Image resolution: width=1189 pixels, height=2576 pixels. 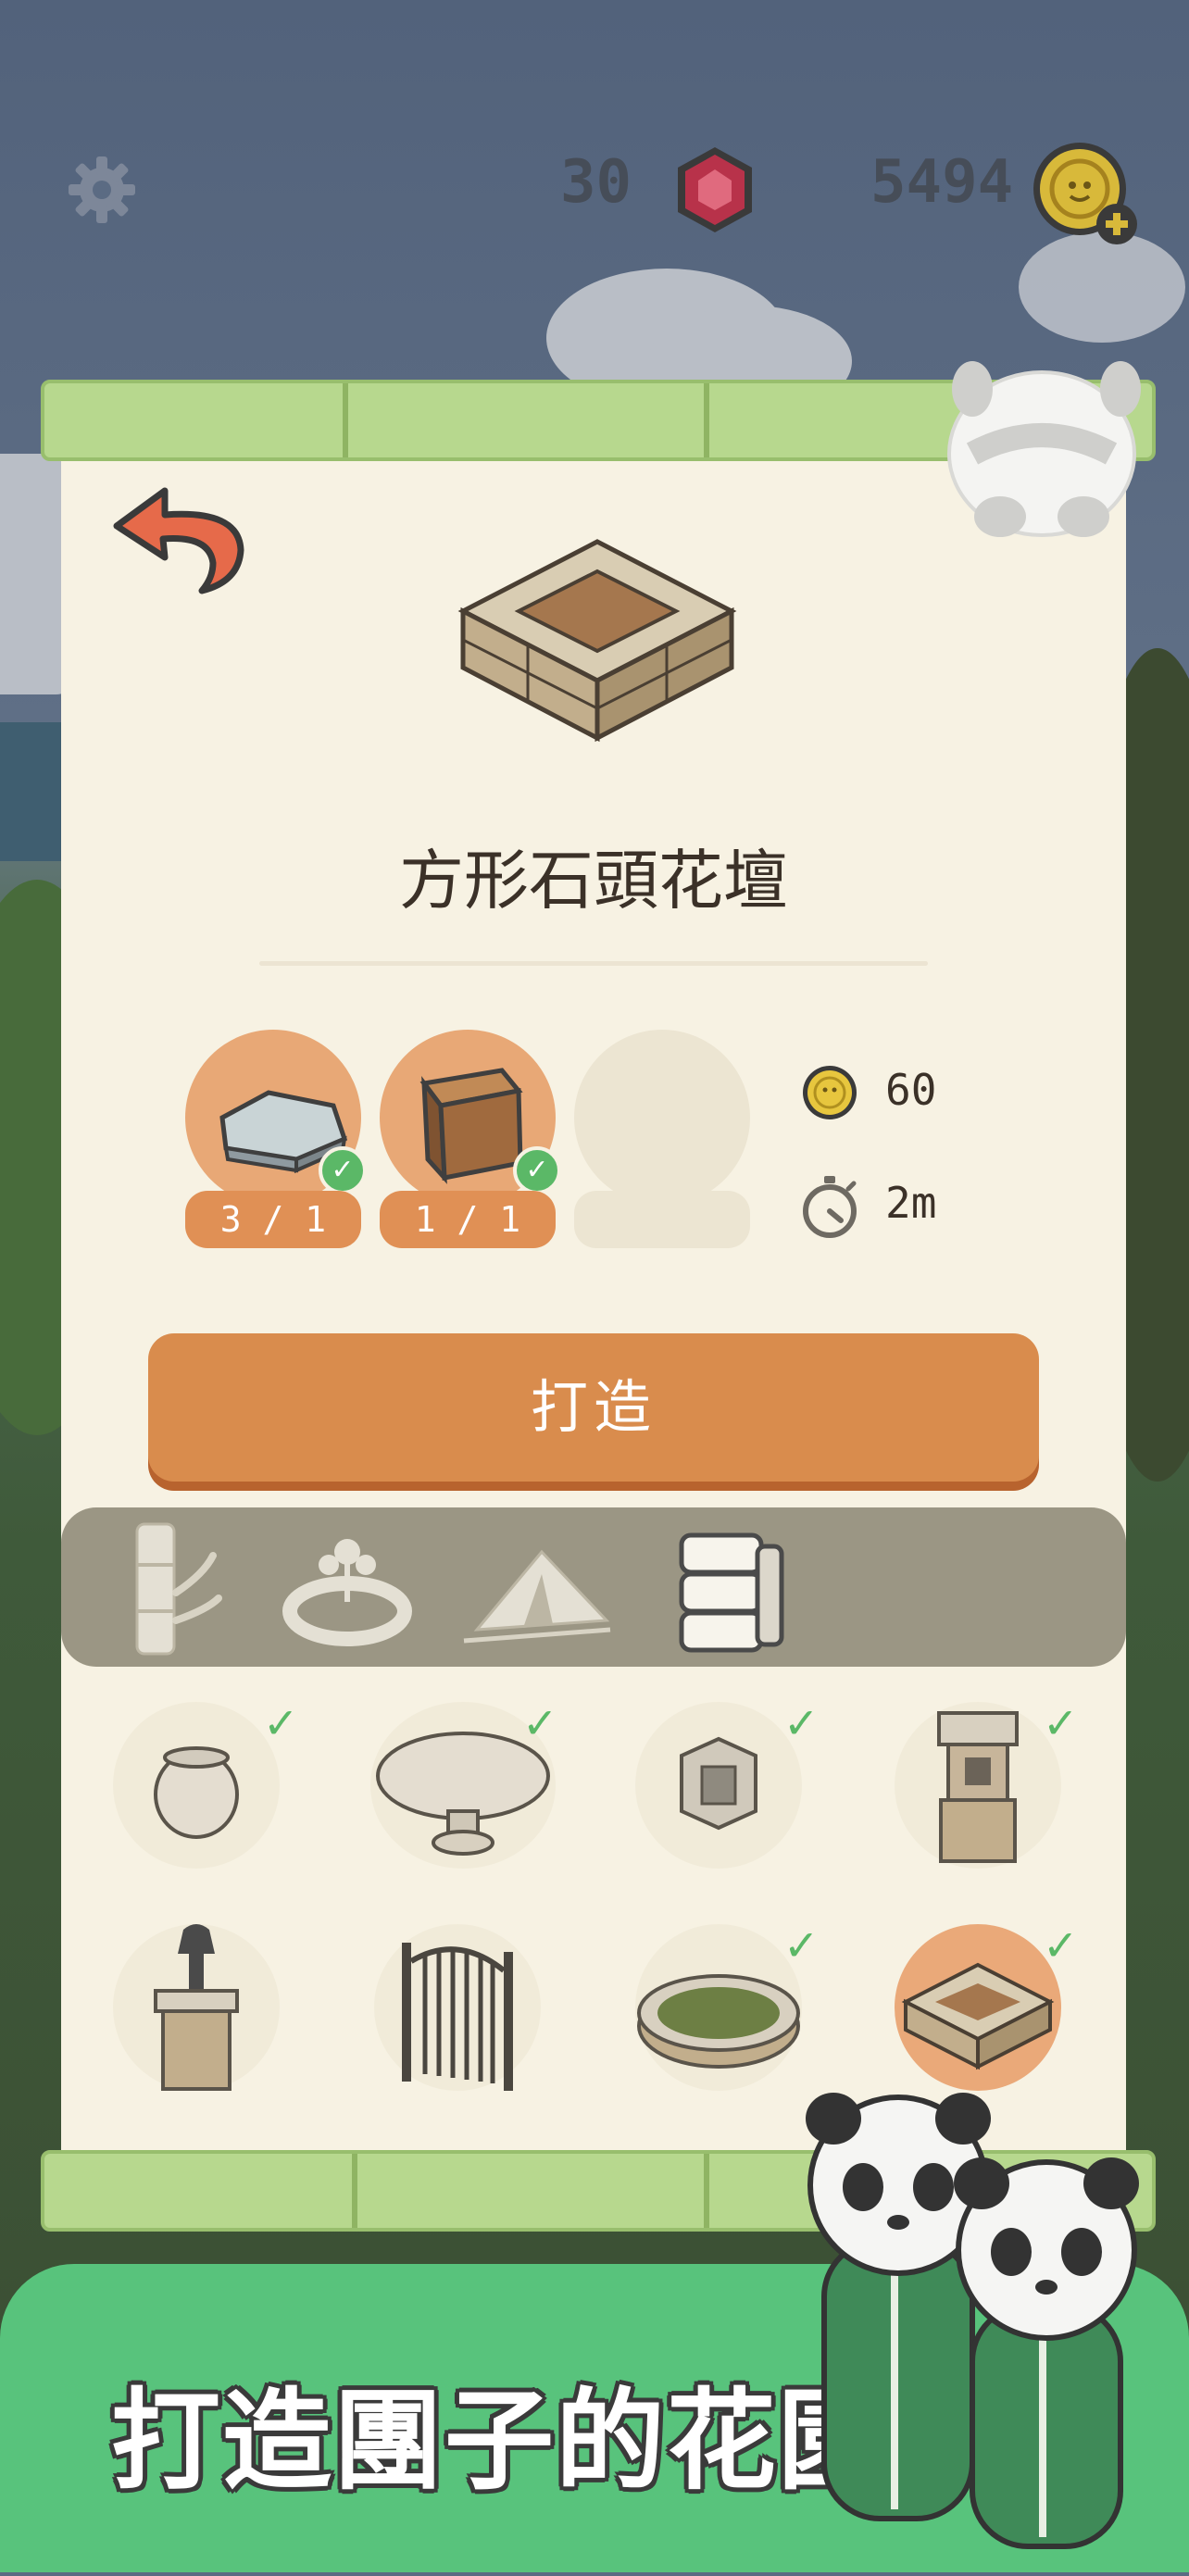 I want to click on settings-gear-icon, so click(x=102, y=190).